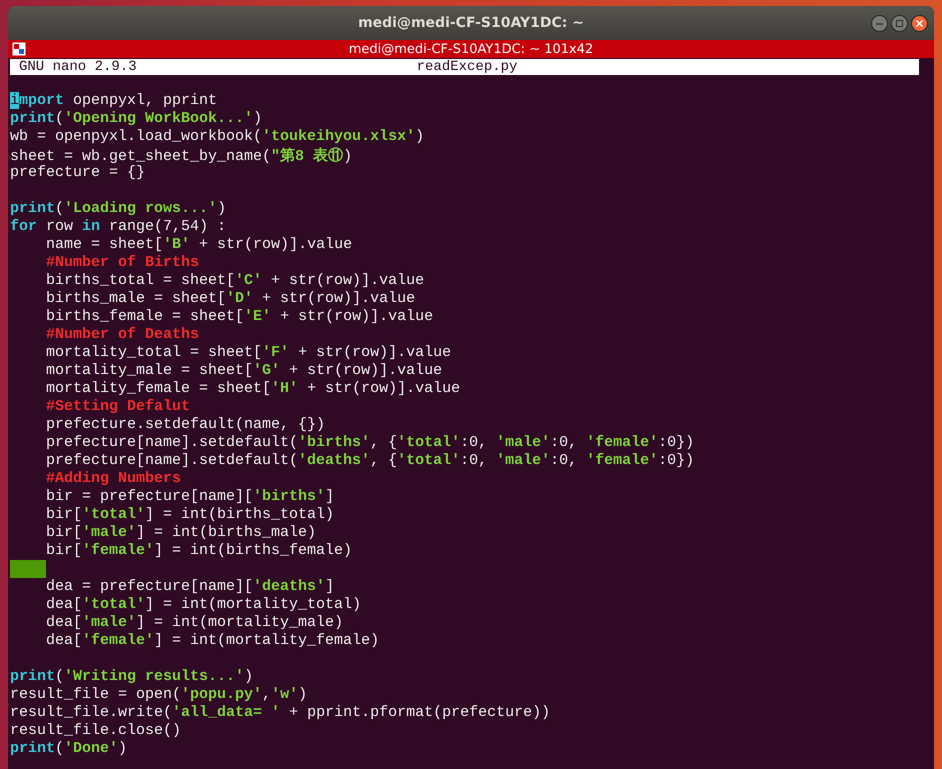 The image size is (942, 769). What do you see at coordinates (370, 443) in the screenshot?
I see `code-line: prefecture[name].setdefault('births', {'total':0, 'male':0, 'female':0})` at bounding box center [370, 443].